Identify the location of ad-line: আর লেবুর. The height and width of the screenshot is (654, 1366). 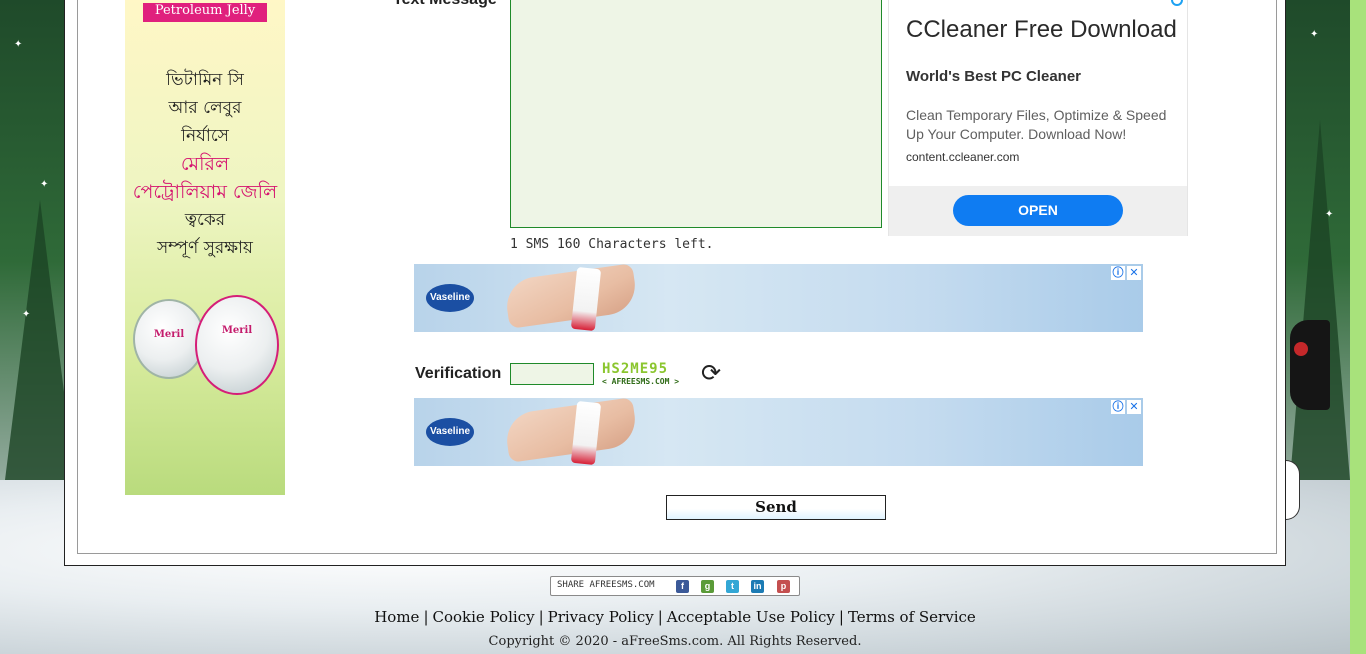
(205, 108).